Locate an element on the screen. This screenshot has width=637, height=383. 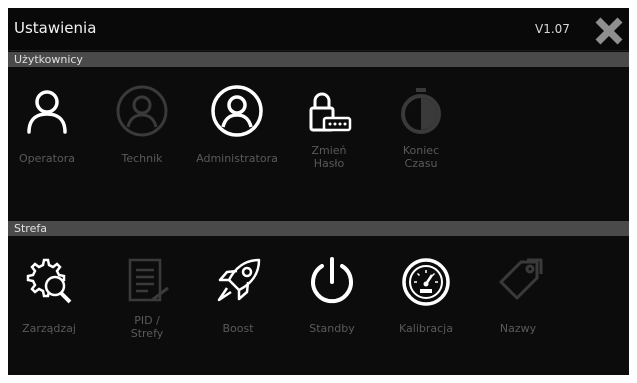
tile-operator: Operatora is located at coordinates (51, 131).